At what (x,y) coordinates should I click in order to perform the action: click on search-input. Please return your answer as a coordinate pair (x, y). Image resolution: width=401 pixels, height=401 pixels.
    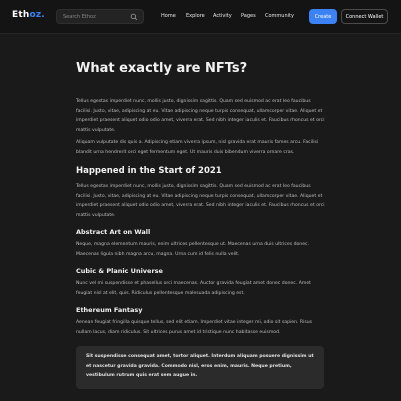
    Looking at the image, I should click on (96, 17).